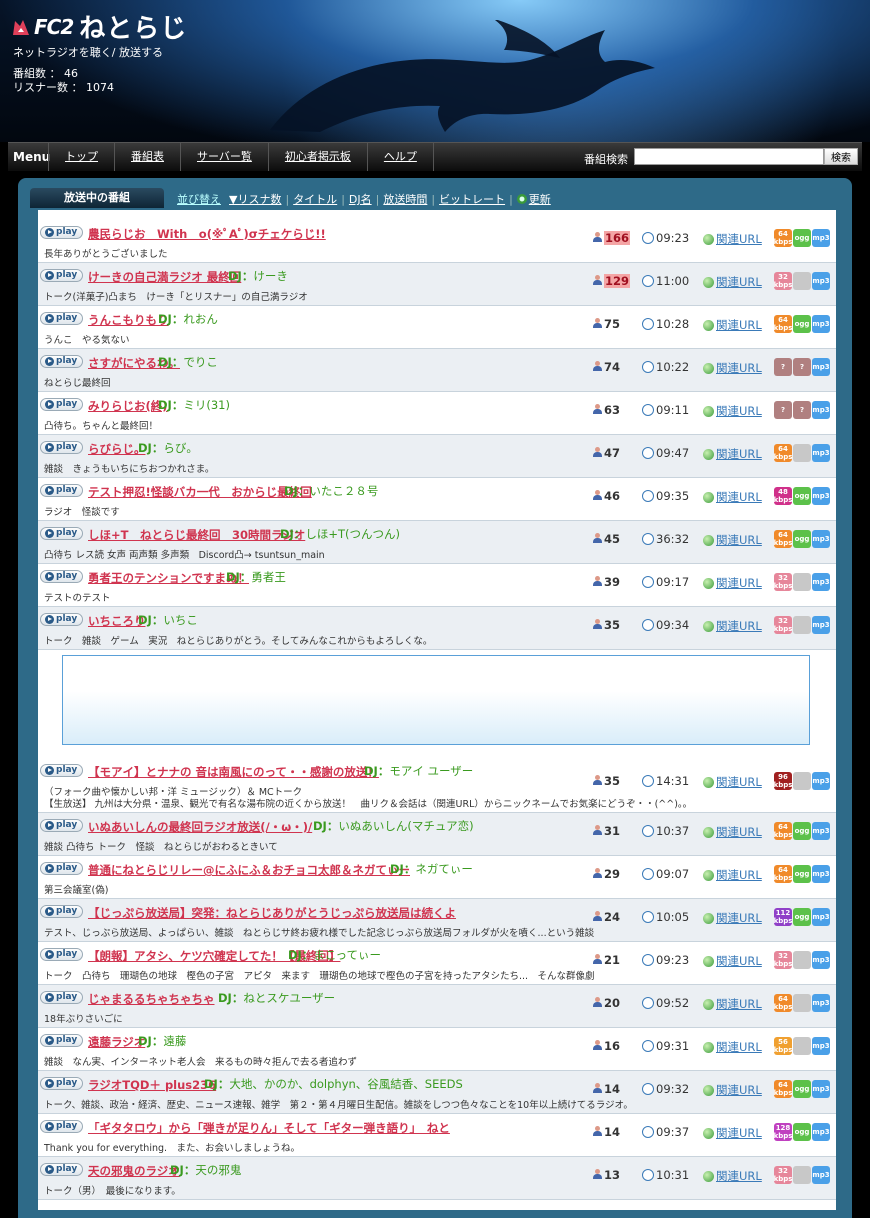  Describe the element at coordinates (272, 913) in the screenshot. I see `program-title: 【じっぷら放送局】突発：ねとらじありがとうじっぷら放送局は続くよ` at that location.